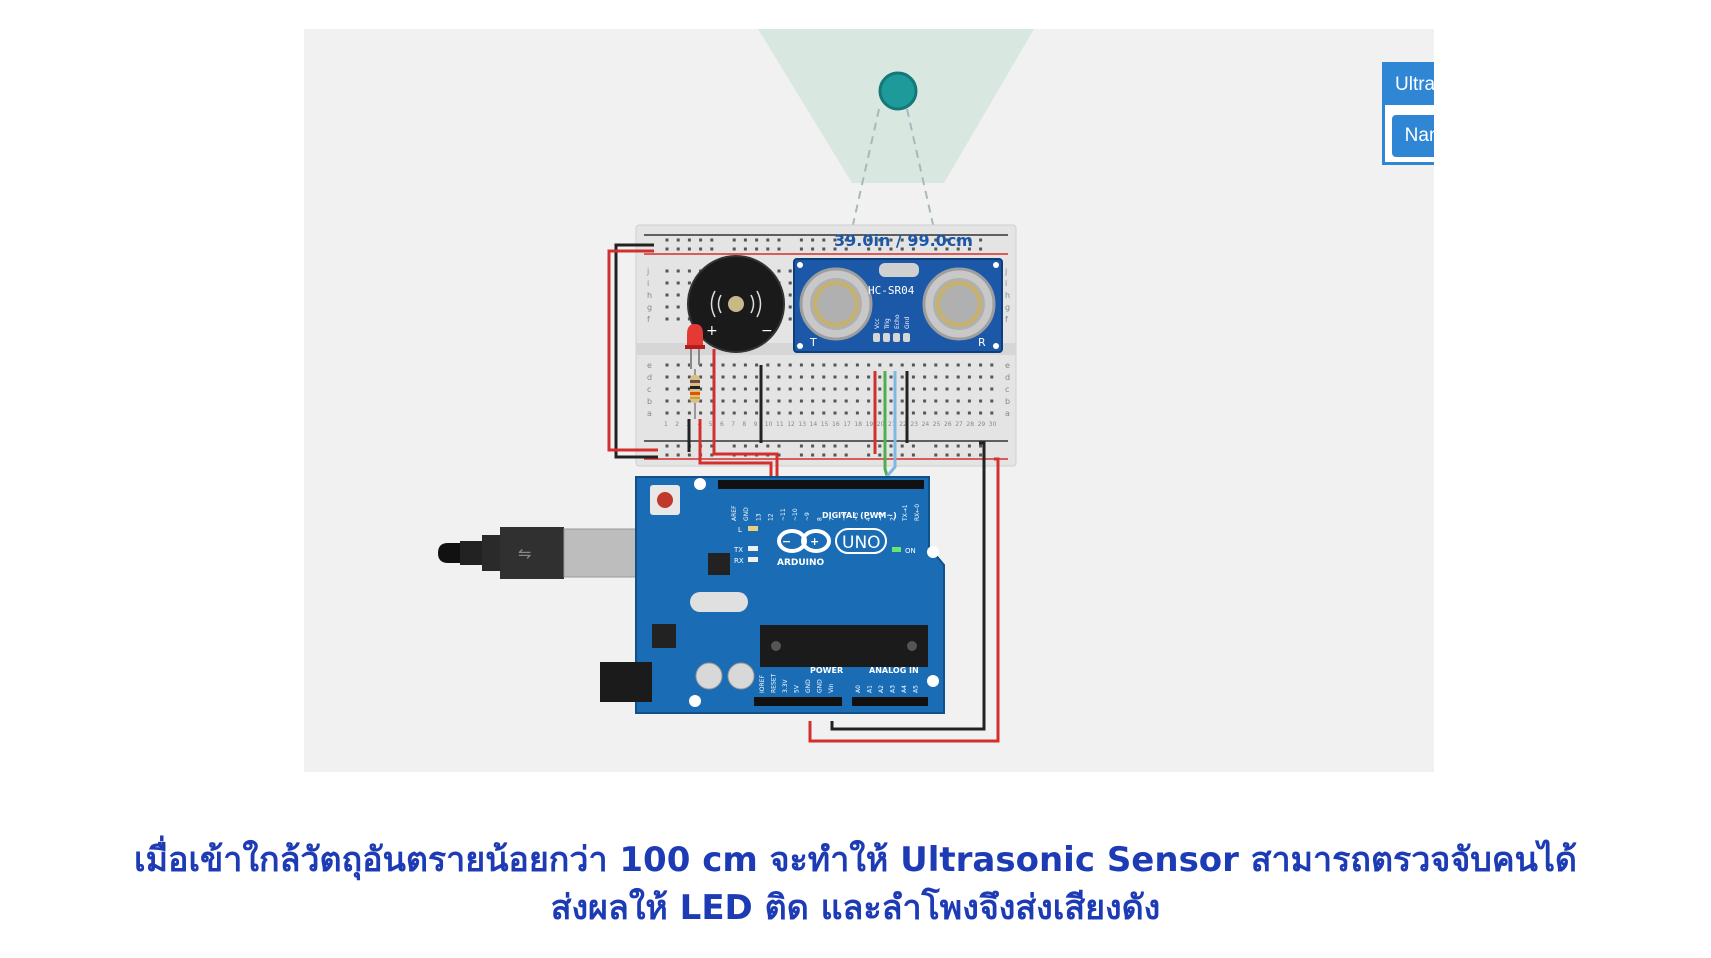 Image resolution: width=1711 pixels, height=958 pixels. I want to click on breadboard-column-label: 6, so click(722, 424).